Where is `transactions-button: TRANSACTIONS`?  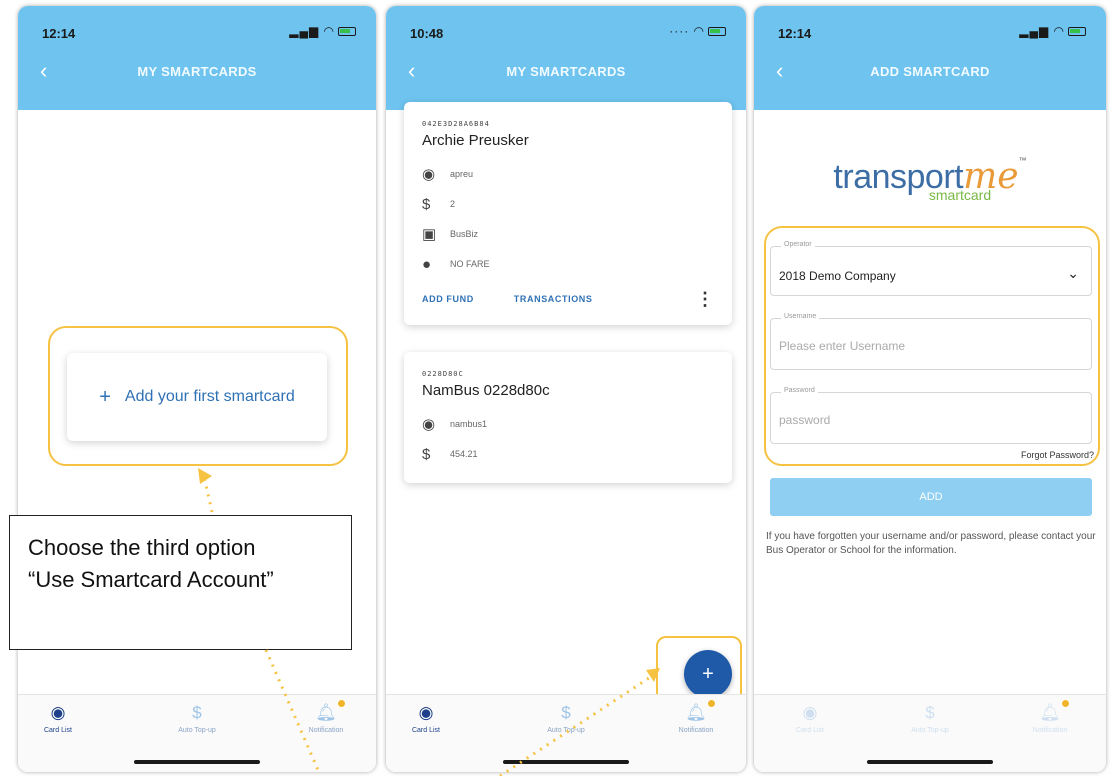 transactions-button: TRANSACTIONS is located at coordinates (553, 299).